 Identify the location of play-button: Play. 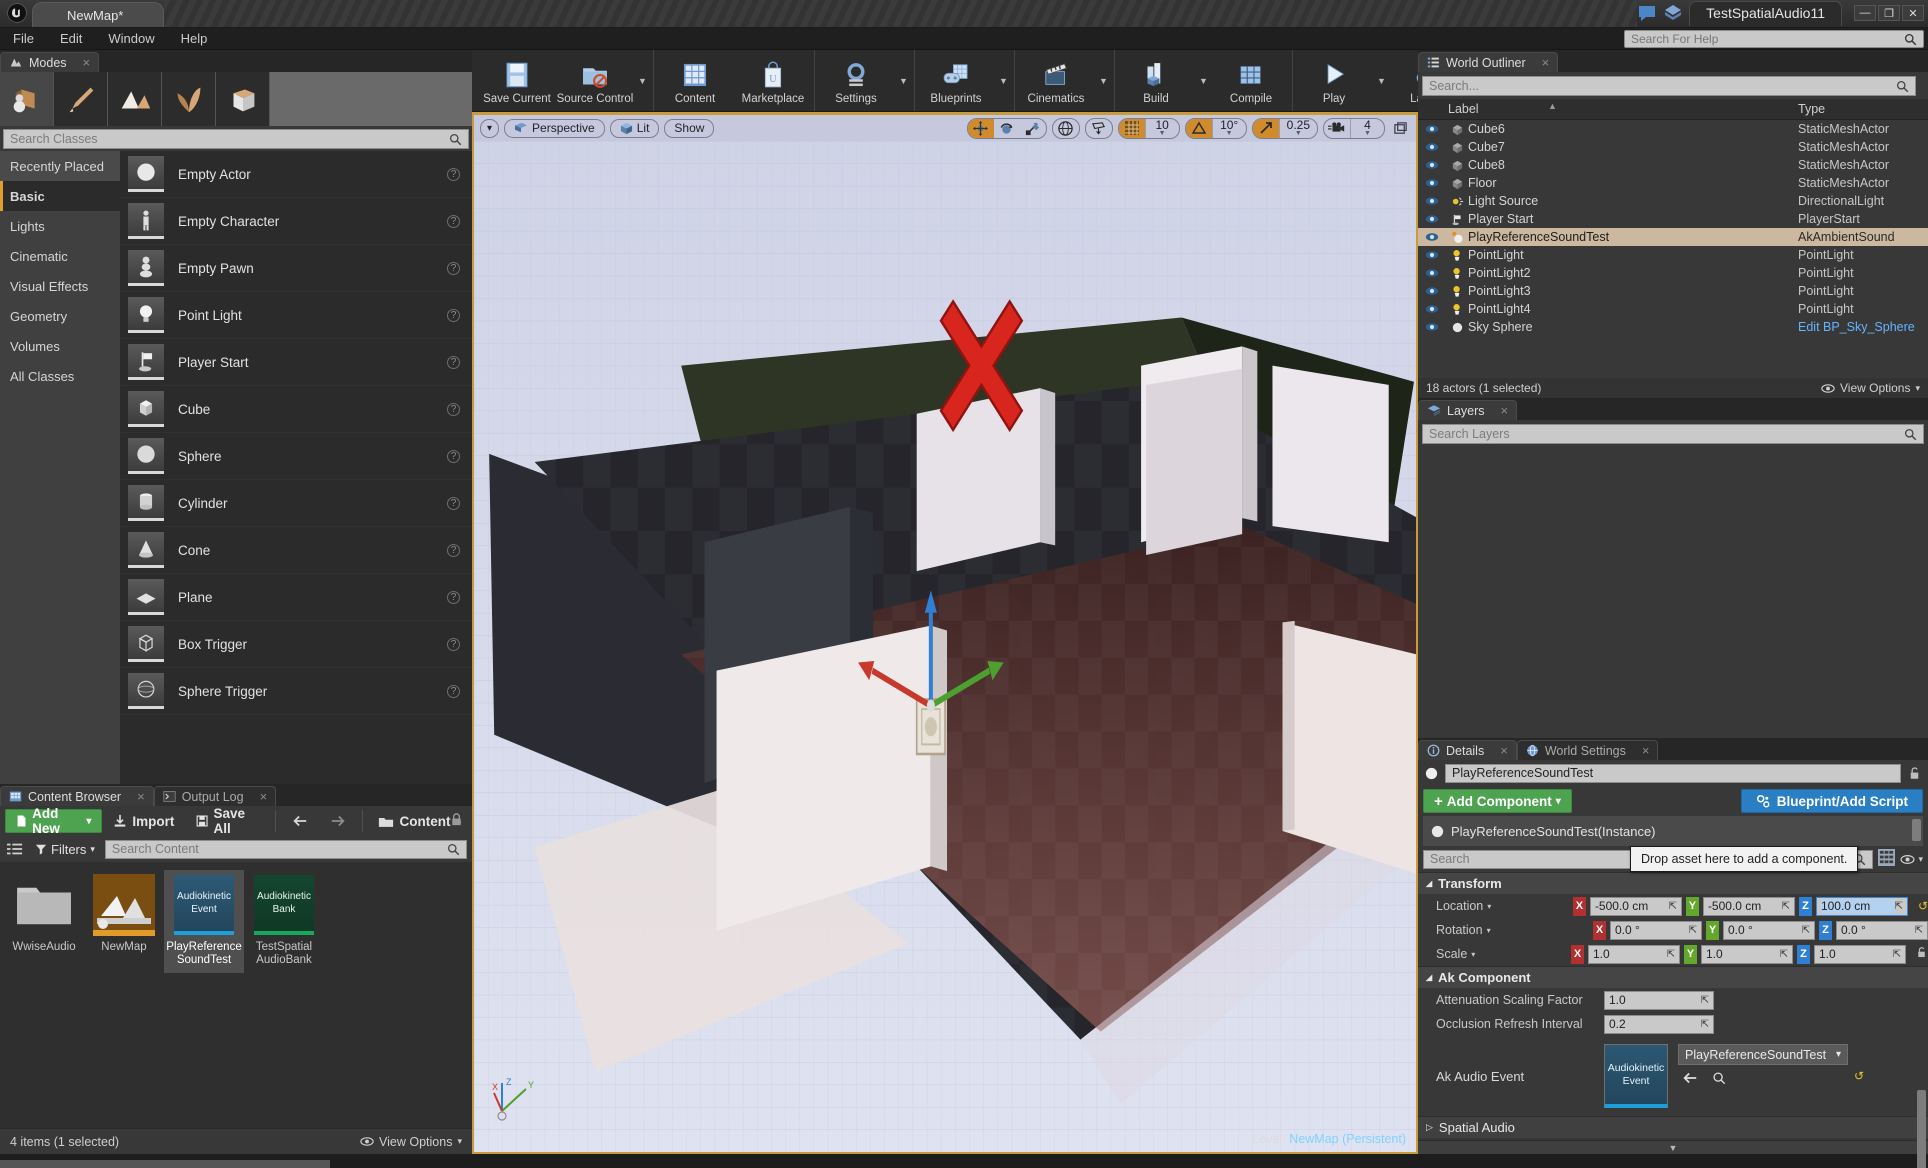
(1334, 80).